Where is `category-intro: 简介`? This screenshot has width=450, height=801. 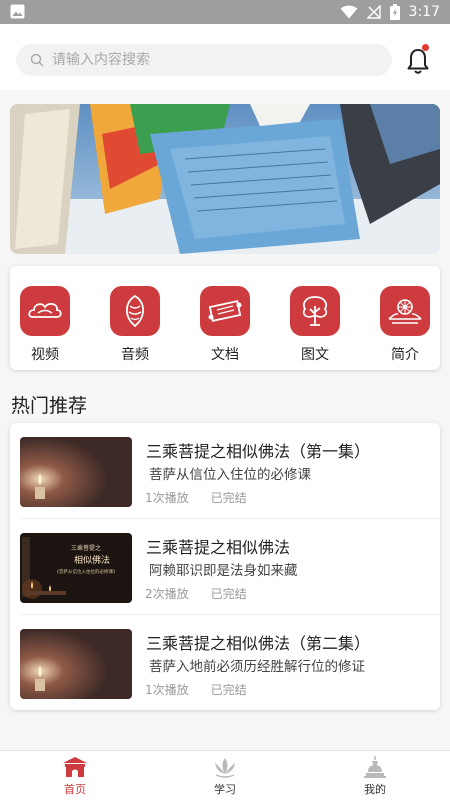
category-intro: 简介 is located at coordinates (405, 325).